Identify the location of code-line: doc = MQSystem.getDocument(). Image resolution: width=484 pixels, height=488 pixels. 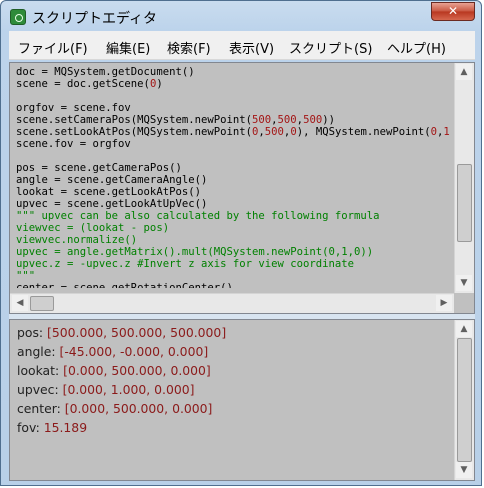
(234, 72).